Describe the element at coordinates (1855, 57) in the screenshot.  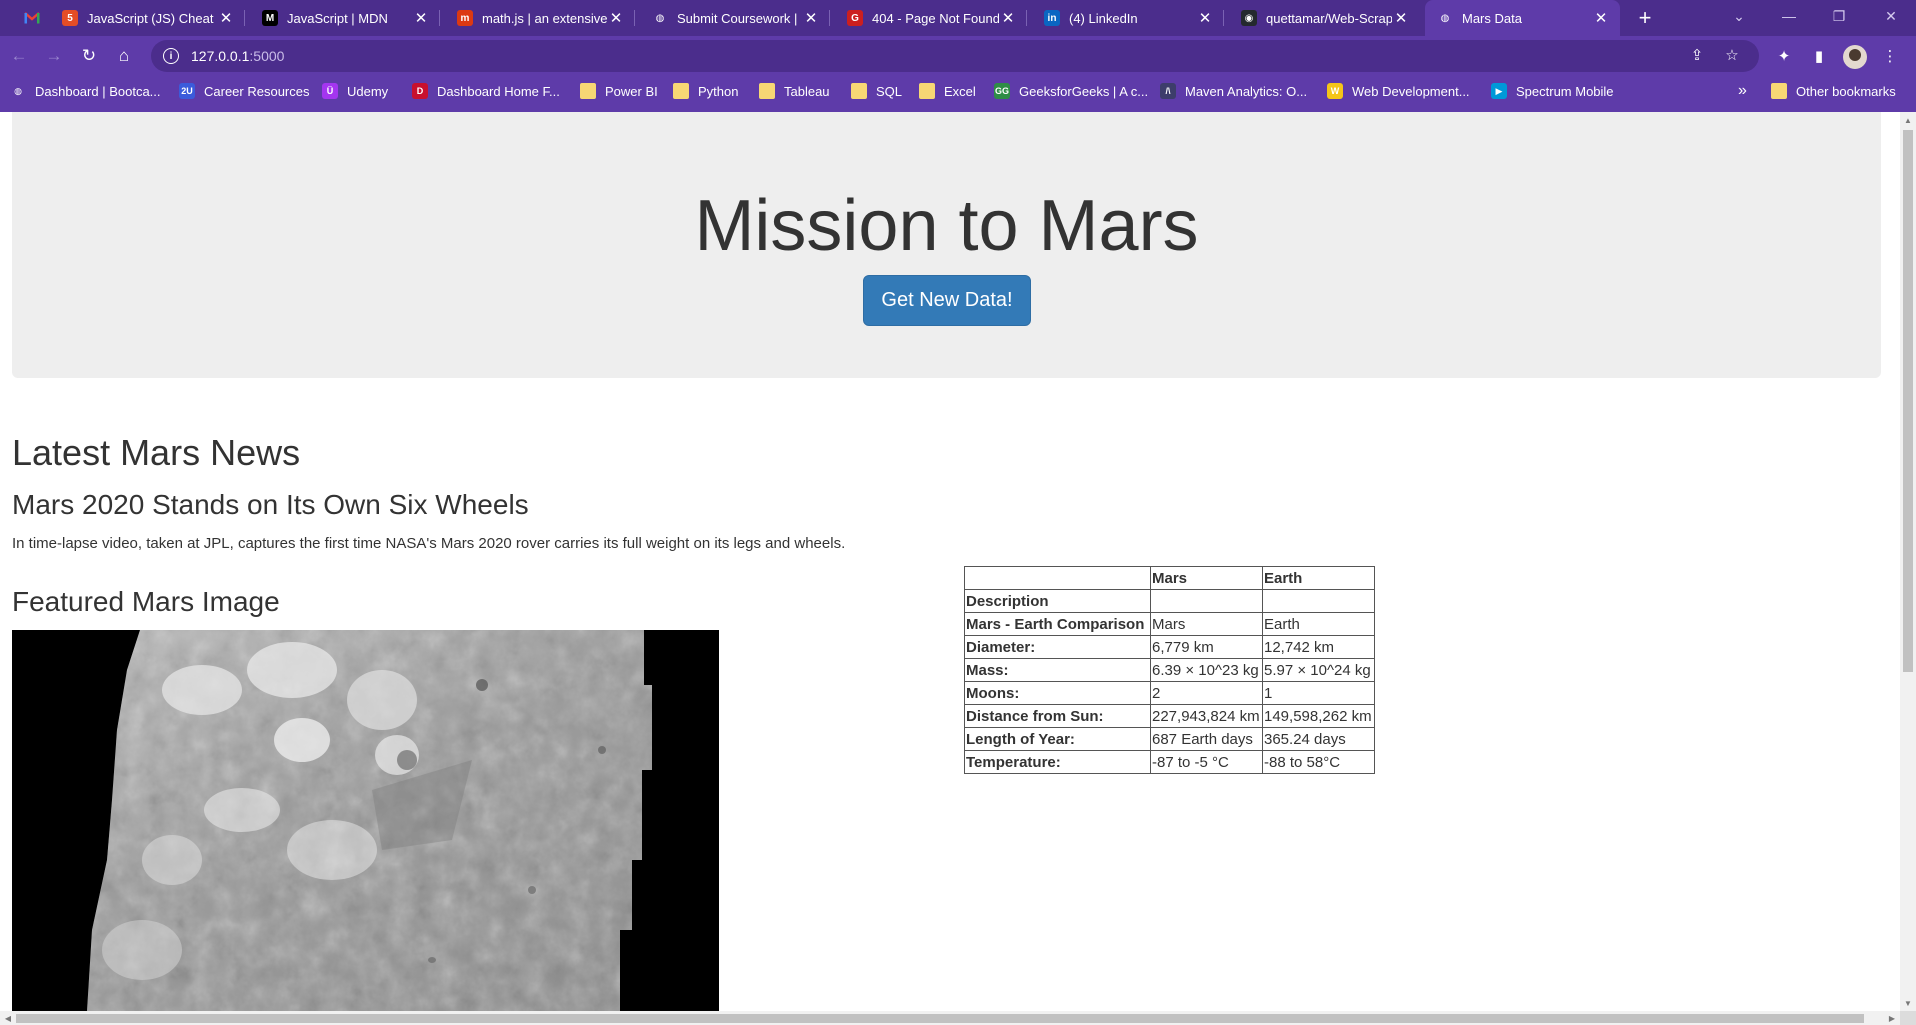
I see `profile-avatar` at that location.